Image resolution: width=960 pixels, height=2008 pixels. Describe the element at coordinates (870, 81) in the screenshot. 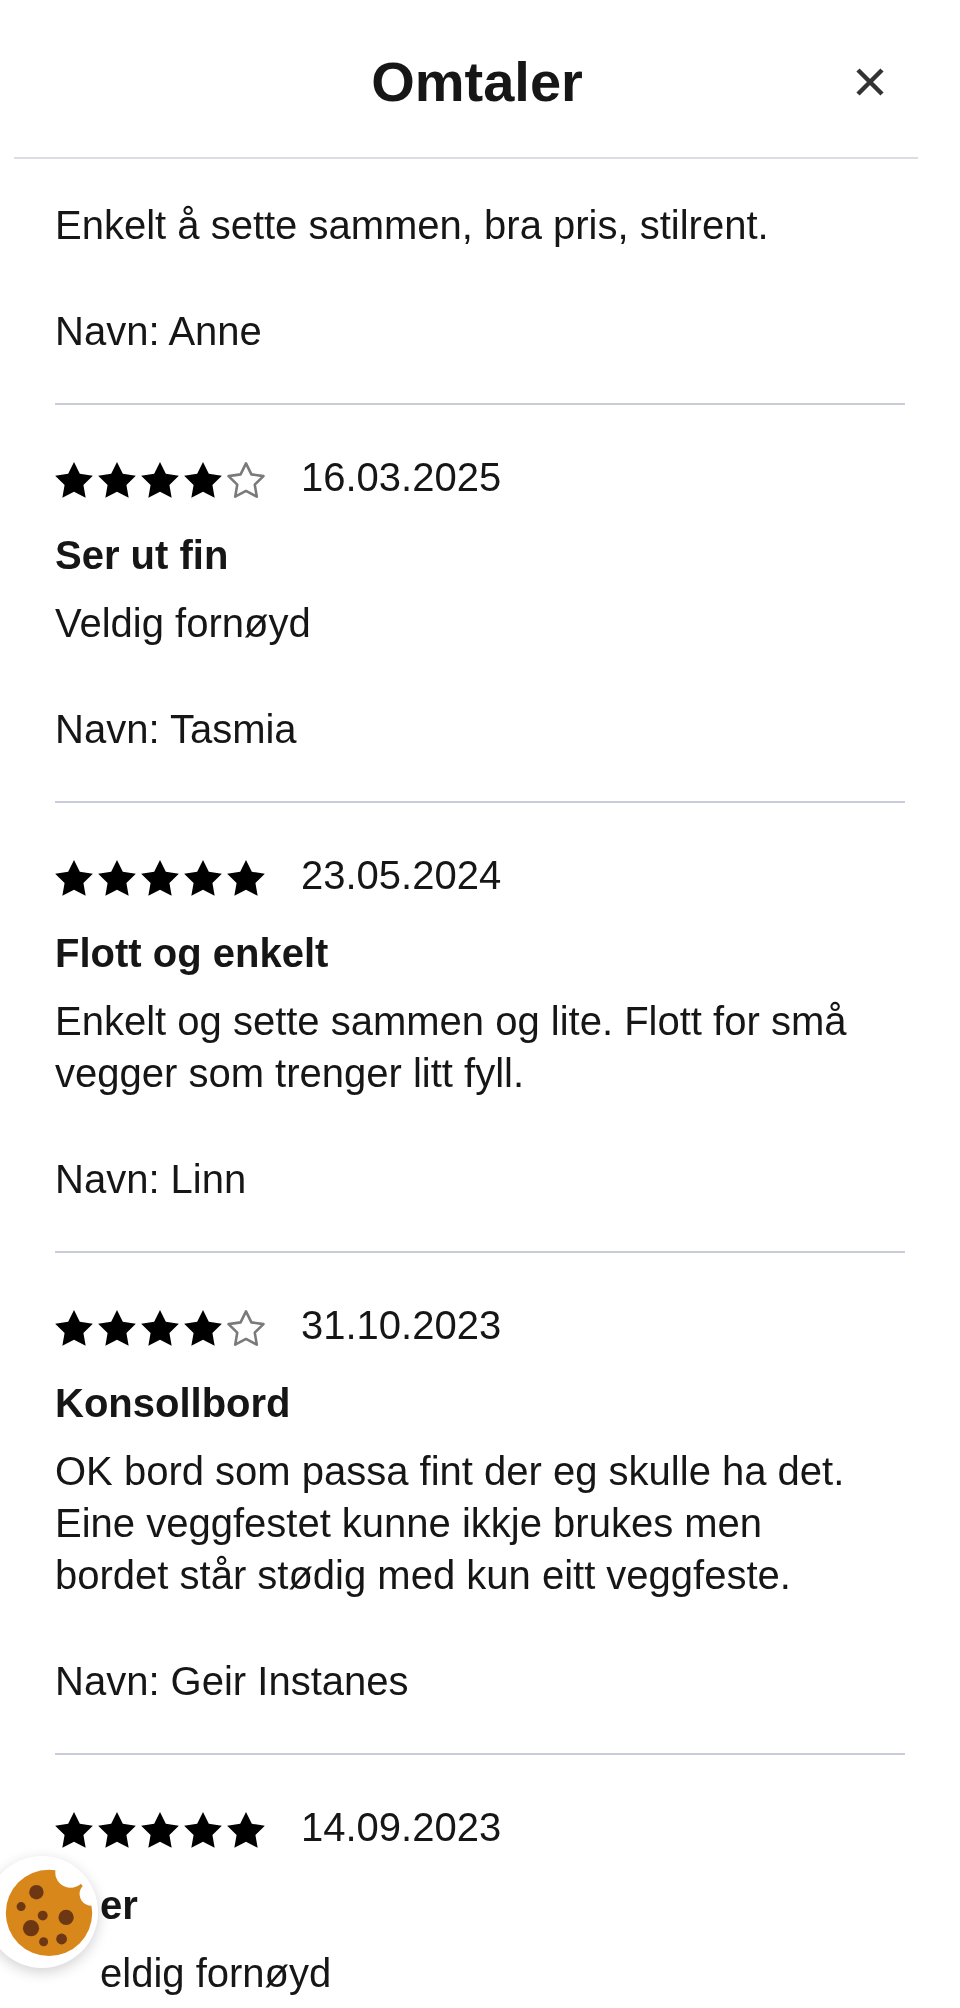

I see `close-icon` at that location.